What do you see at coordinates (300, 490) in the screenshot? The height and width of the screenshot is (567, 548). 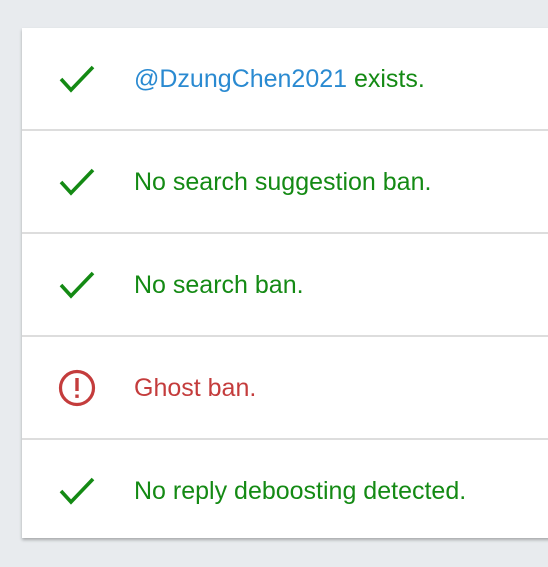 I see `result-text: No reply deboosting detected.` at bounding box center [300, 490].